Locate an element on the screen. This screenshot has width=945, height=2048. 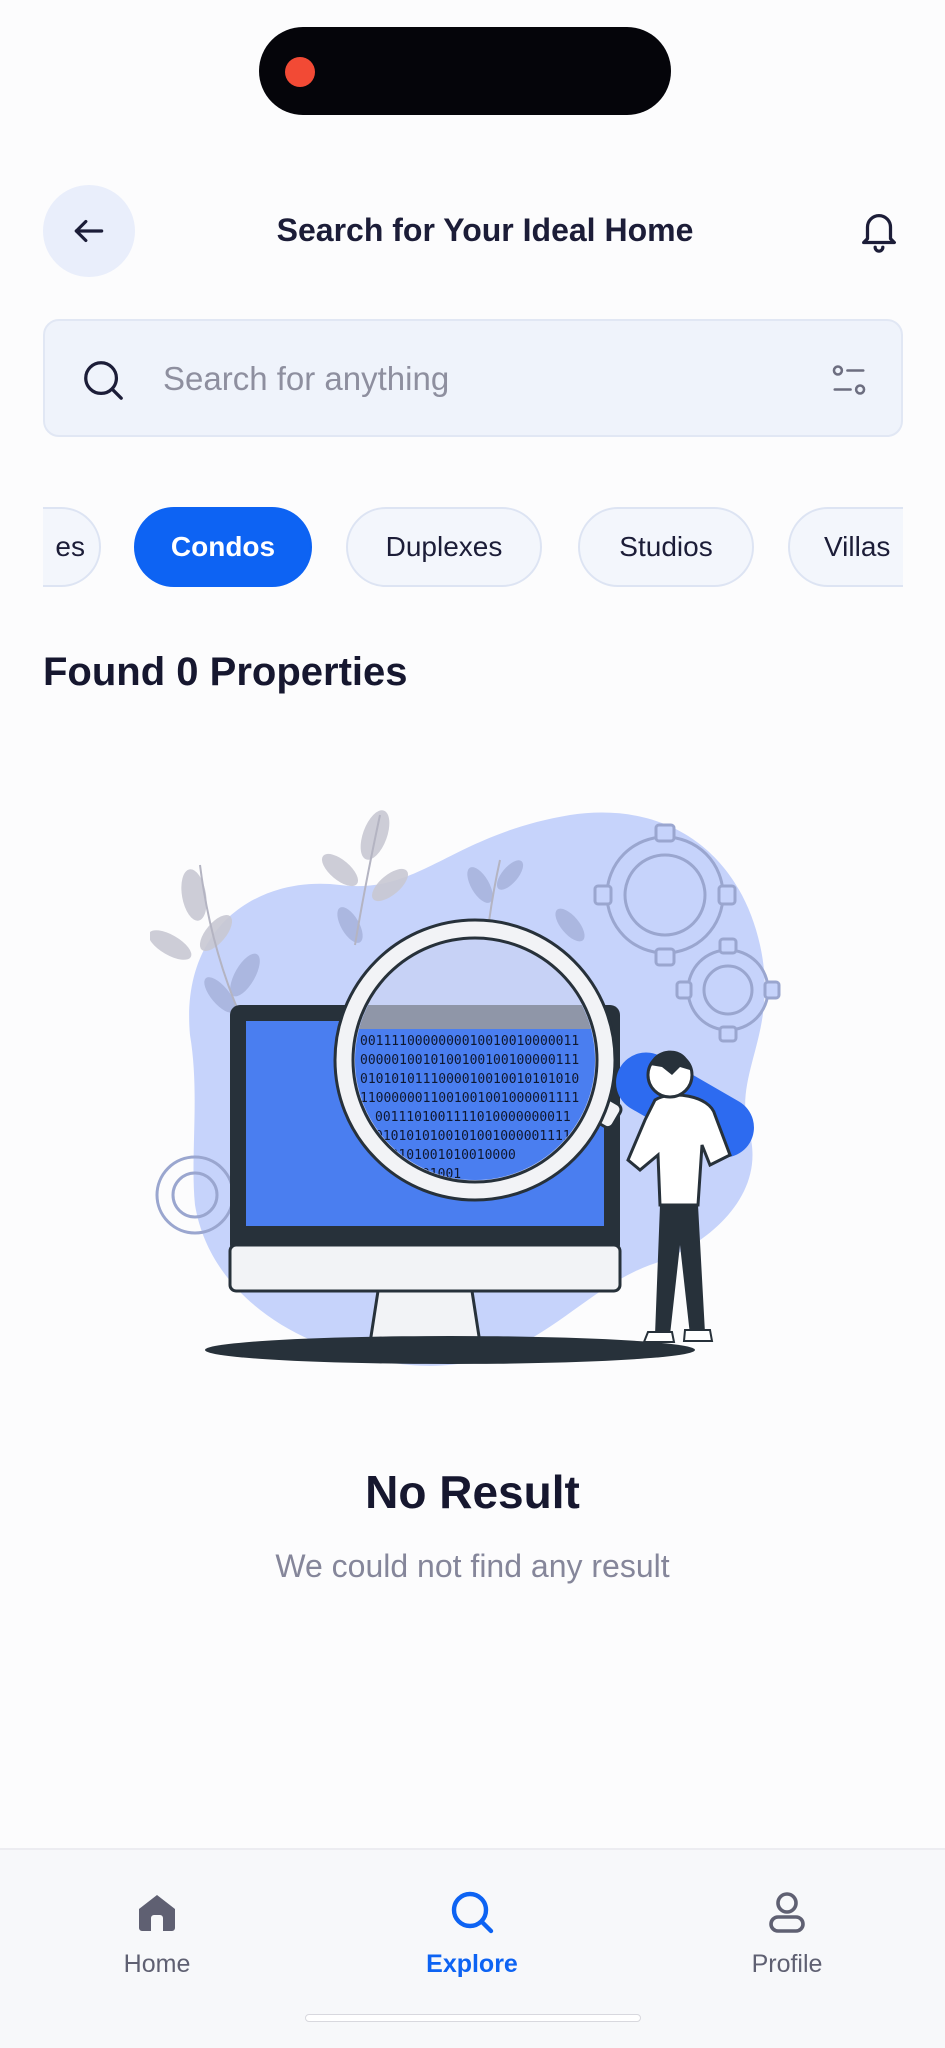
category-chip: es is located at coordinates (72, 547).